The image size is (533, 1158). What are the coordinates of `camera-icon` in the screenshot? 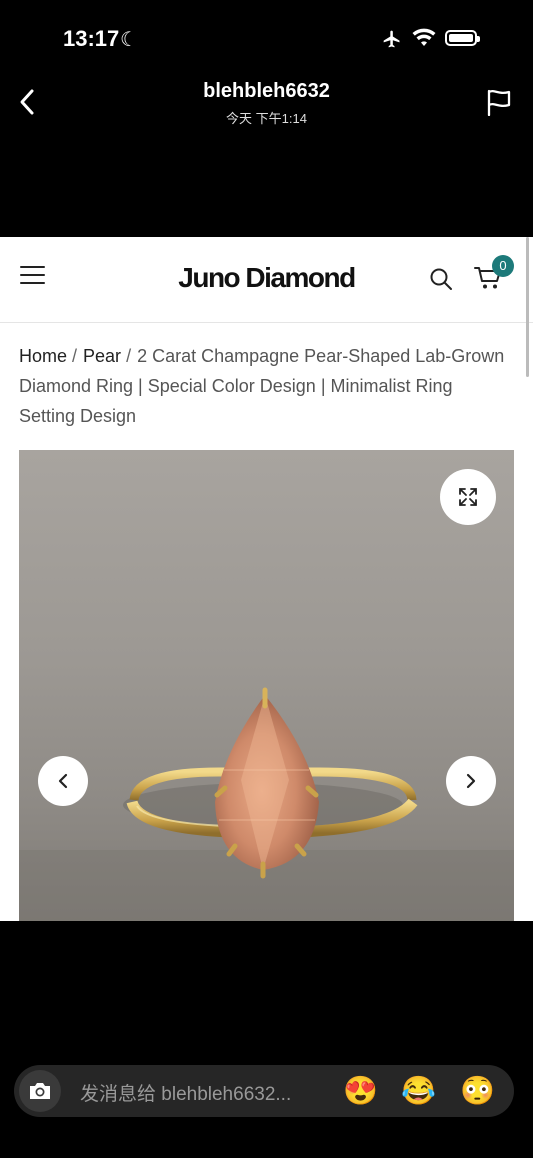 It's located at (40, 1091).